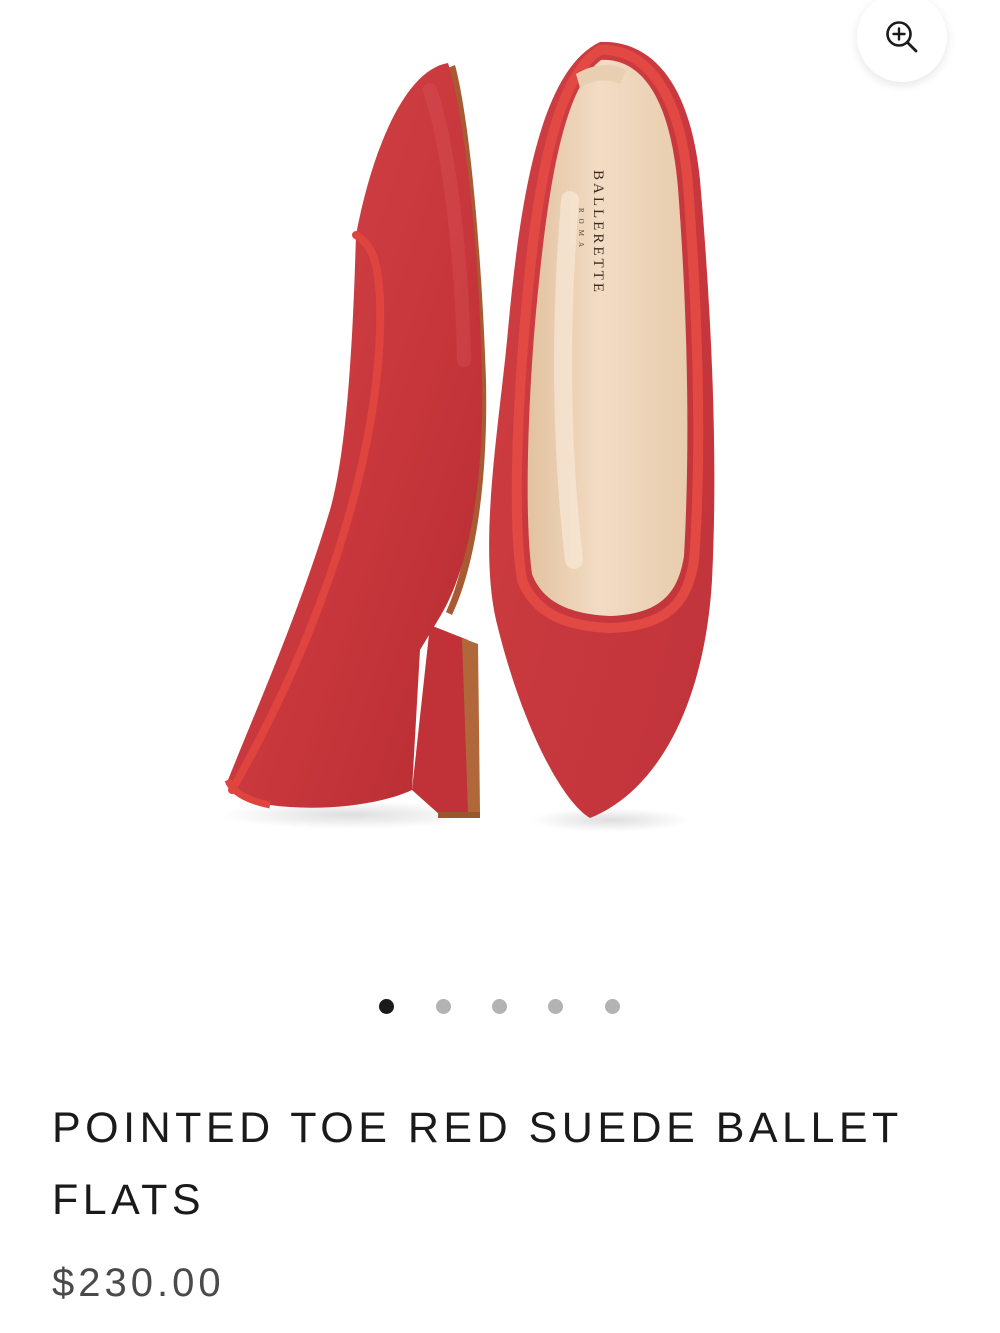 Image resolution: width=1000 pixels, height=1333 pixels. What do you see at coordinates (581, 230) in the screenshot?
I see `insole-subbrand: ROMA` at bounding box center [581, 230].